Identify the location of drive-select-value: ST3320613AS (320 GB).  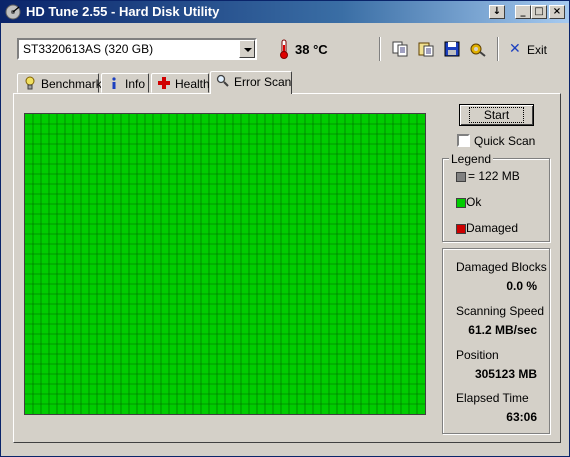
(88, 49).